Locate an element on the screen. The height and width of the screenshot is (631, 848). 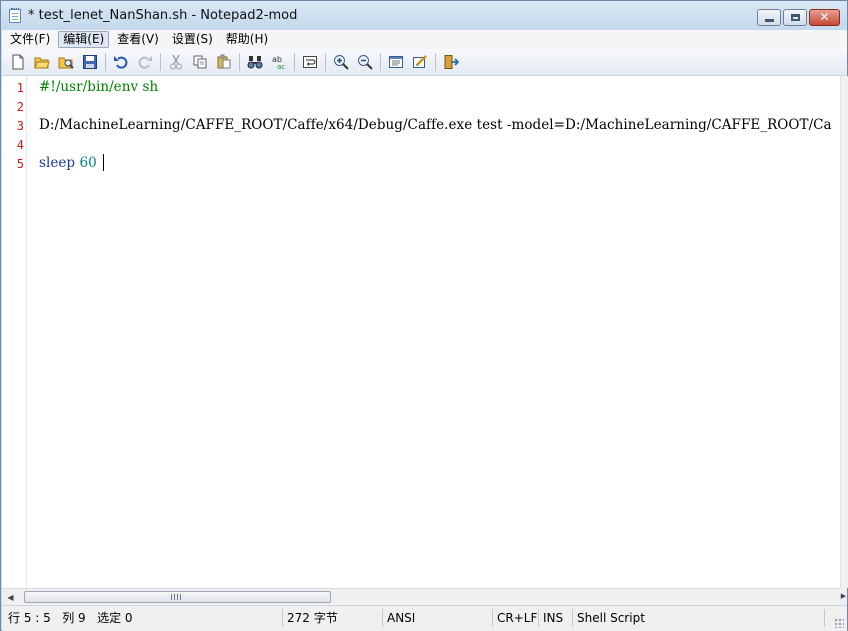
open-folder-icon is located at coordinates (42, 63).